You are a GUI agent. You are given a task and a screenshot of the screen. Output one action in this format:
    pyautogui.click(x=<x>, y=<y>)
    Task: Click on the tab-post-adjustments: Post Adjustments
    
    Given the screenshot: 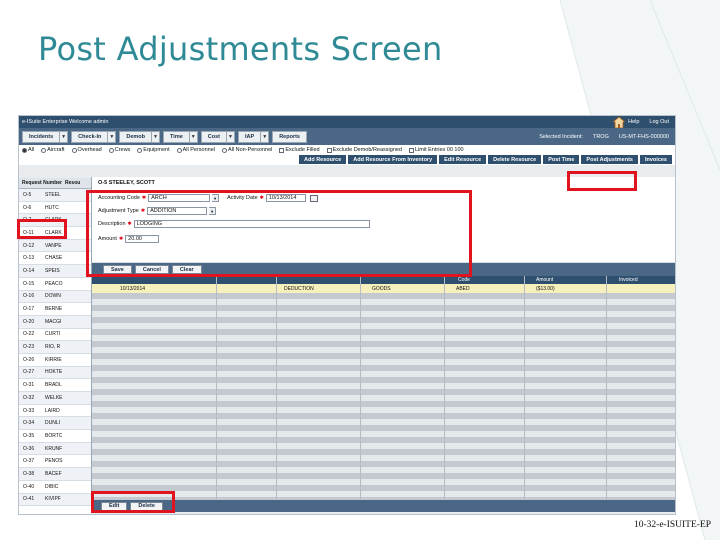 What is the action you would take?
    pyautogui.click(x=609, y=159)
    